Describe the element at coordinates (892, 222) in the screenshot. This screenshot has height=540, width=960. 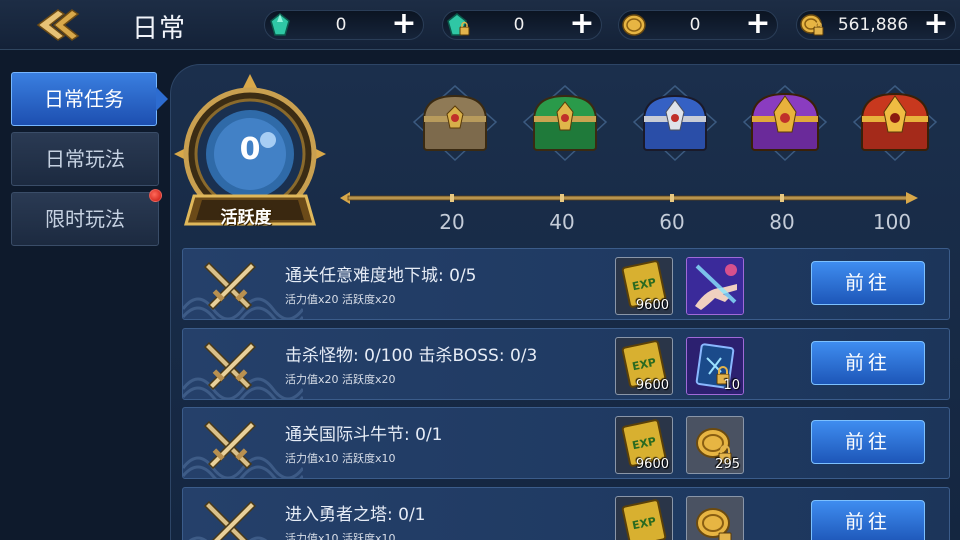
I see `milestone-label: 100` at that location.